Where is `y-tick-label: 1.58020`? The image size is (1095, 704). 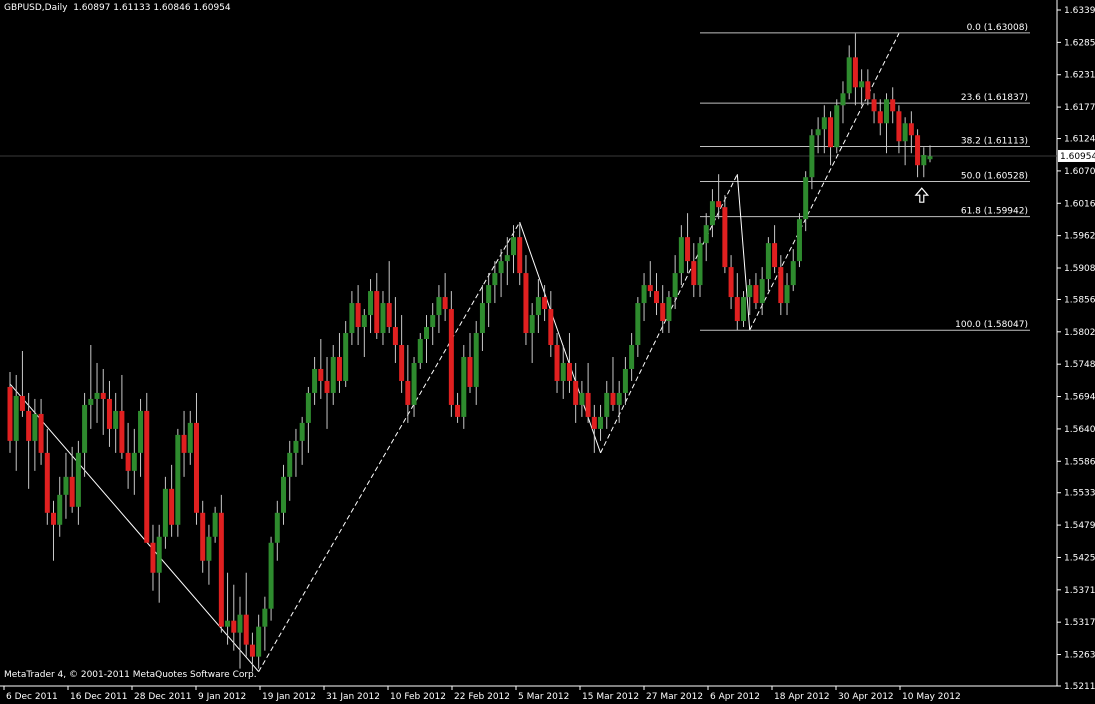 y-tick-label: 1.58020 is located at coordinates (1079, 333).